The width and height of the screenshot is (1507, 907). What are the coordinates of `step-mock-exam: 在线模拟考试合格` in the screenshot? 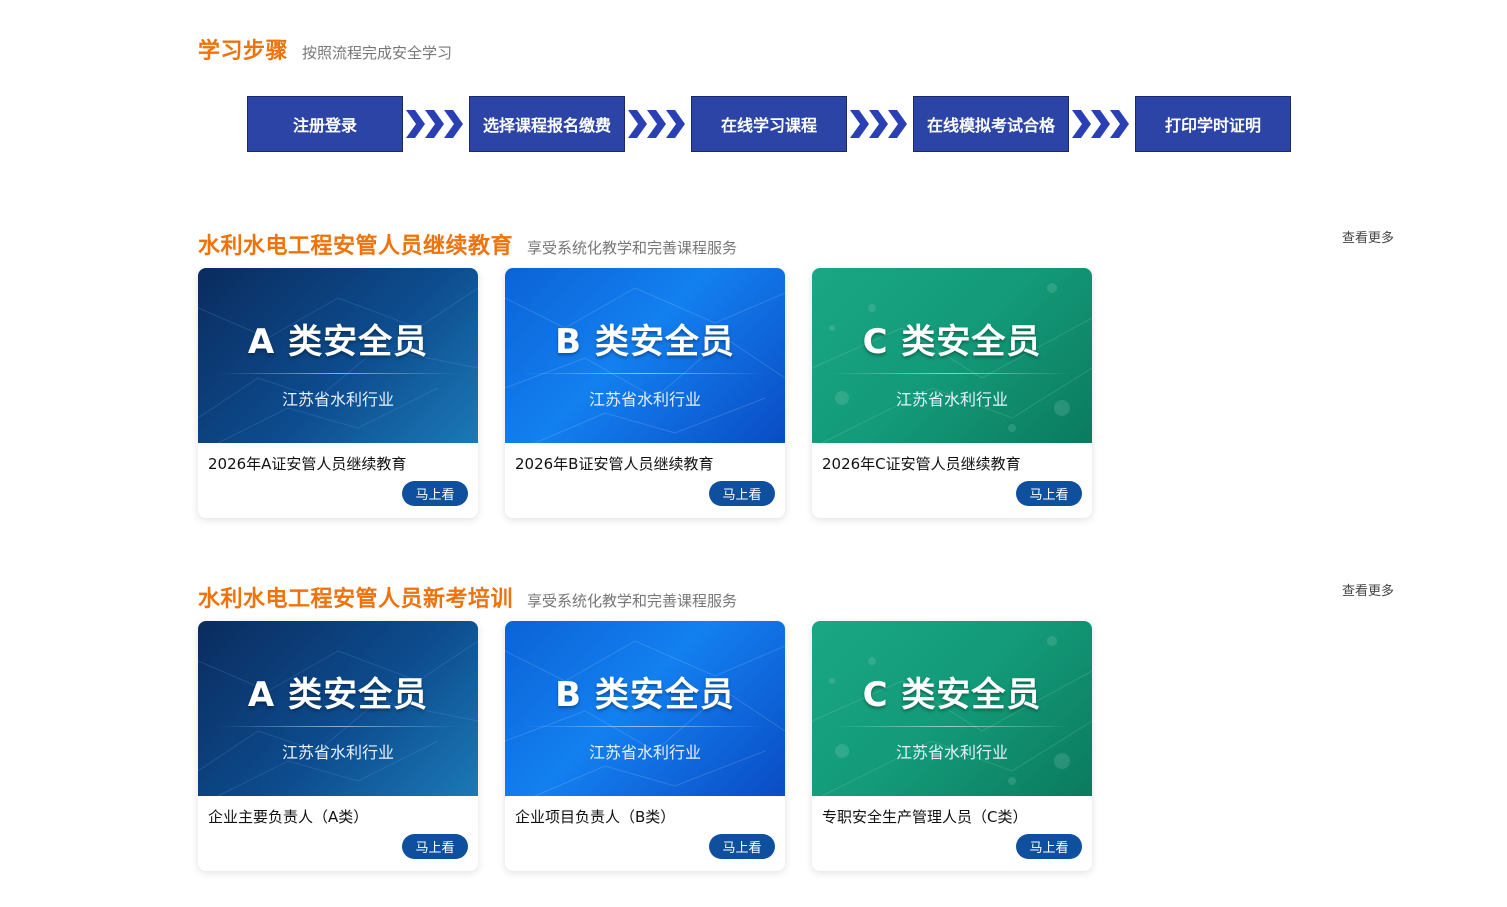 It's located at (991, 124).